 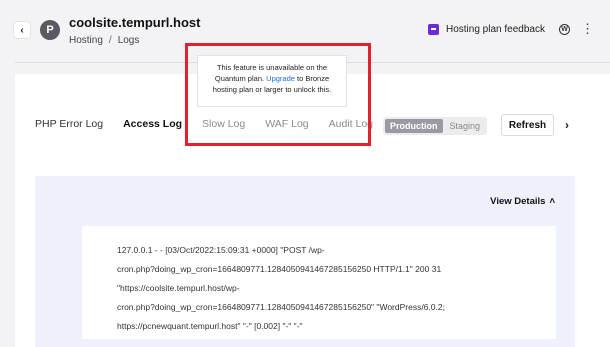 I want to click on chevron-left-icon: ‹, so click(x=22, y=30).